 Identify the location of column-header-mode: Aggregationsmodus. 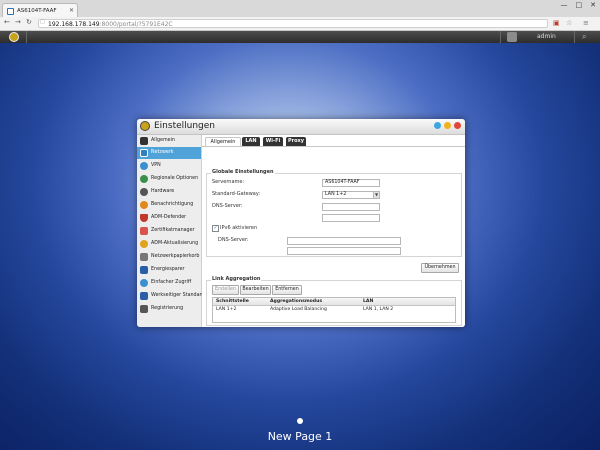
(296, 301).